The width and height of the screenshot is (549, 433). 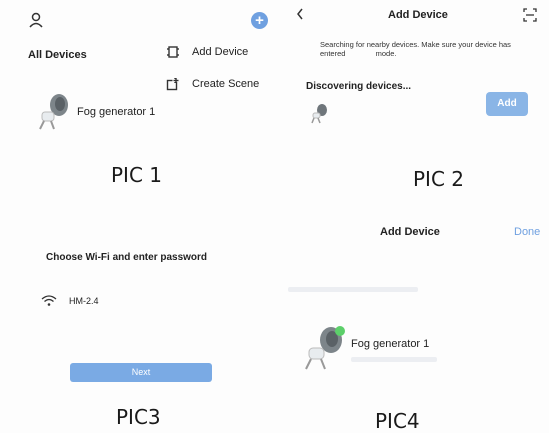 I want to click on pic2-caption: PIC 2, so click(x=439, y=179).